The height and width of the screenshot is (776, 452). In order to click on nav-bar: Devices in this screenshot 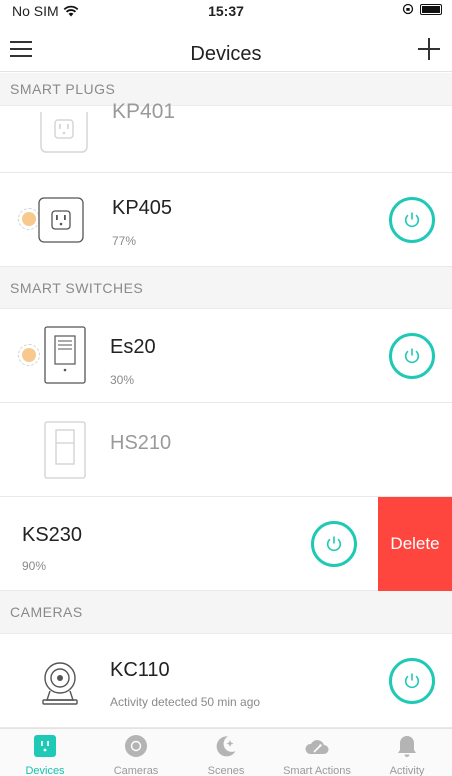, I will do `click(226, 47)`.